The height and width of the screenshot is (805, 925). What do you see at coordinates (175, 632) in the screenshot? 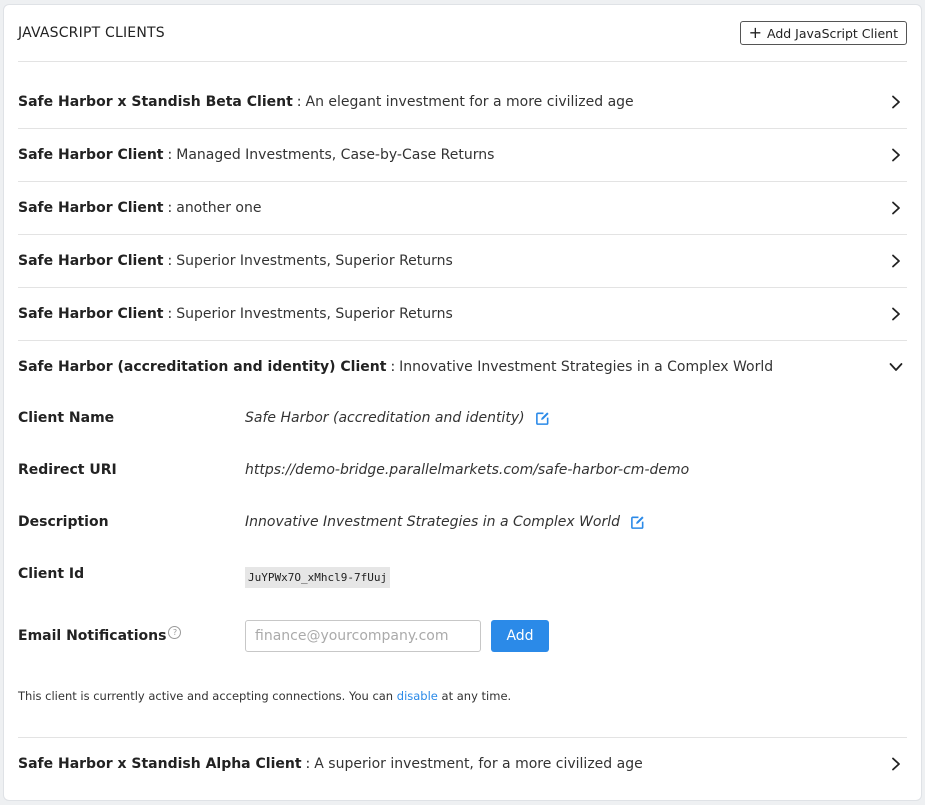
I see `help-icon: ?` at bounding box center [175, 632].